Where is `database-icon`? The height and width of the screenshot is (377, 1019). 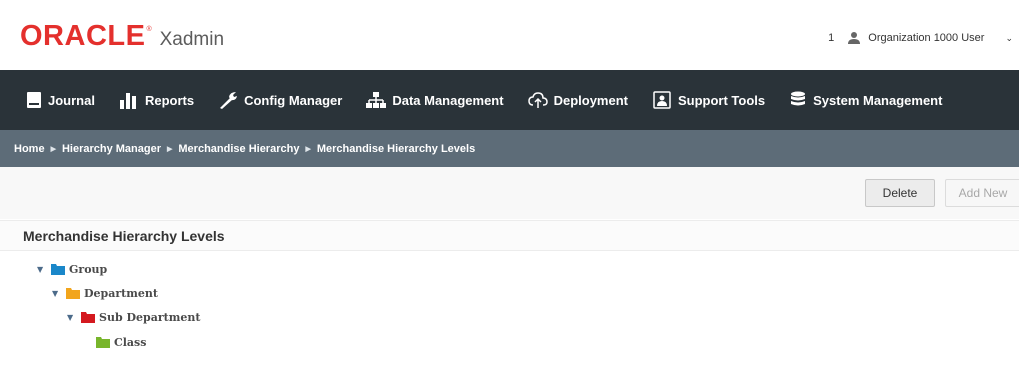
database-icon is located at coordinates (798, 98).